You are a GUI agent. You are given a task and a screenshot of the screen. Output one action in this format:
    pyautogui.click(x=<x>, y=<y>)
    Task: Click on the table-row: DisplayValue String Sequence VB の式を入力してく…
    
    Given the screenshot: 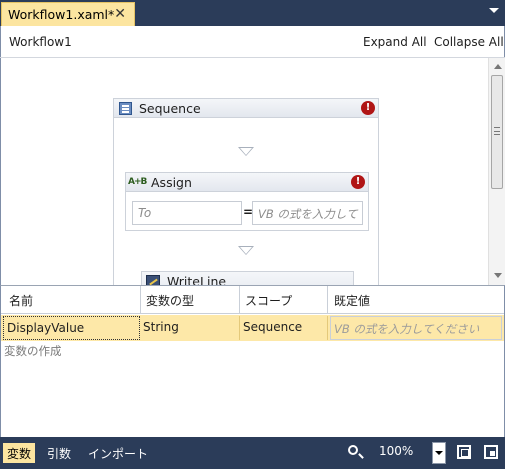 What is the action you would take?
    pyautogui.click(x=252, y=328)
    